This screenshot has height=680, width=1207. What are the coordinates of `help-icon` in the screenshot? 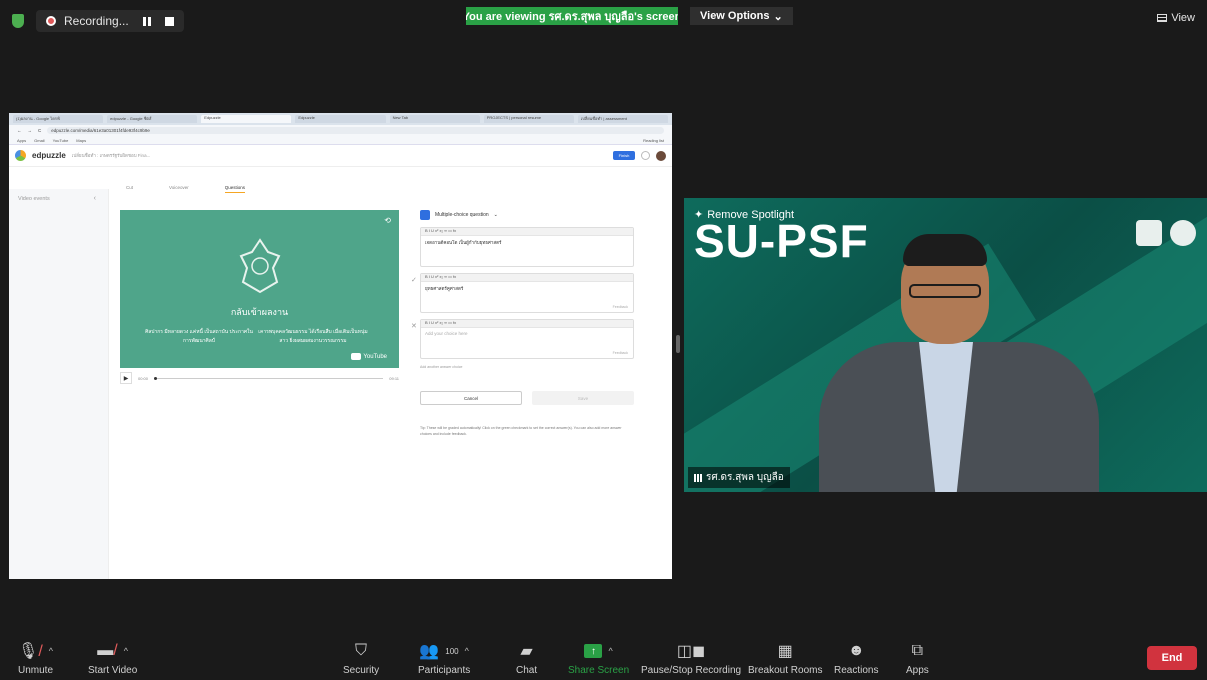 It's located at (645, 155).